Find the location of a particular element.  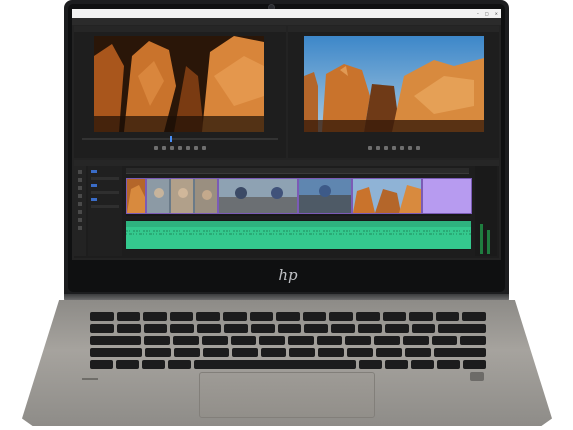

video-track is located at coordinates (299, 197).